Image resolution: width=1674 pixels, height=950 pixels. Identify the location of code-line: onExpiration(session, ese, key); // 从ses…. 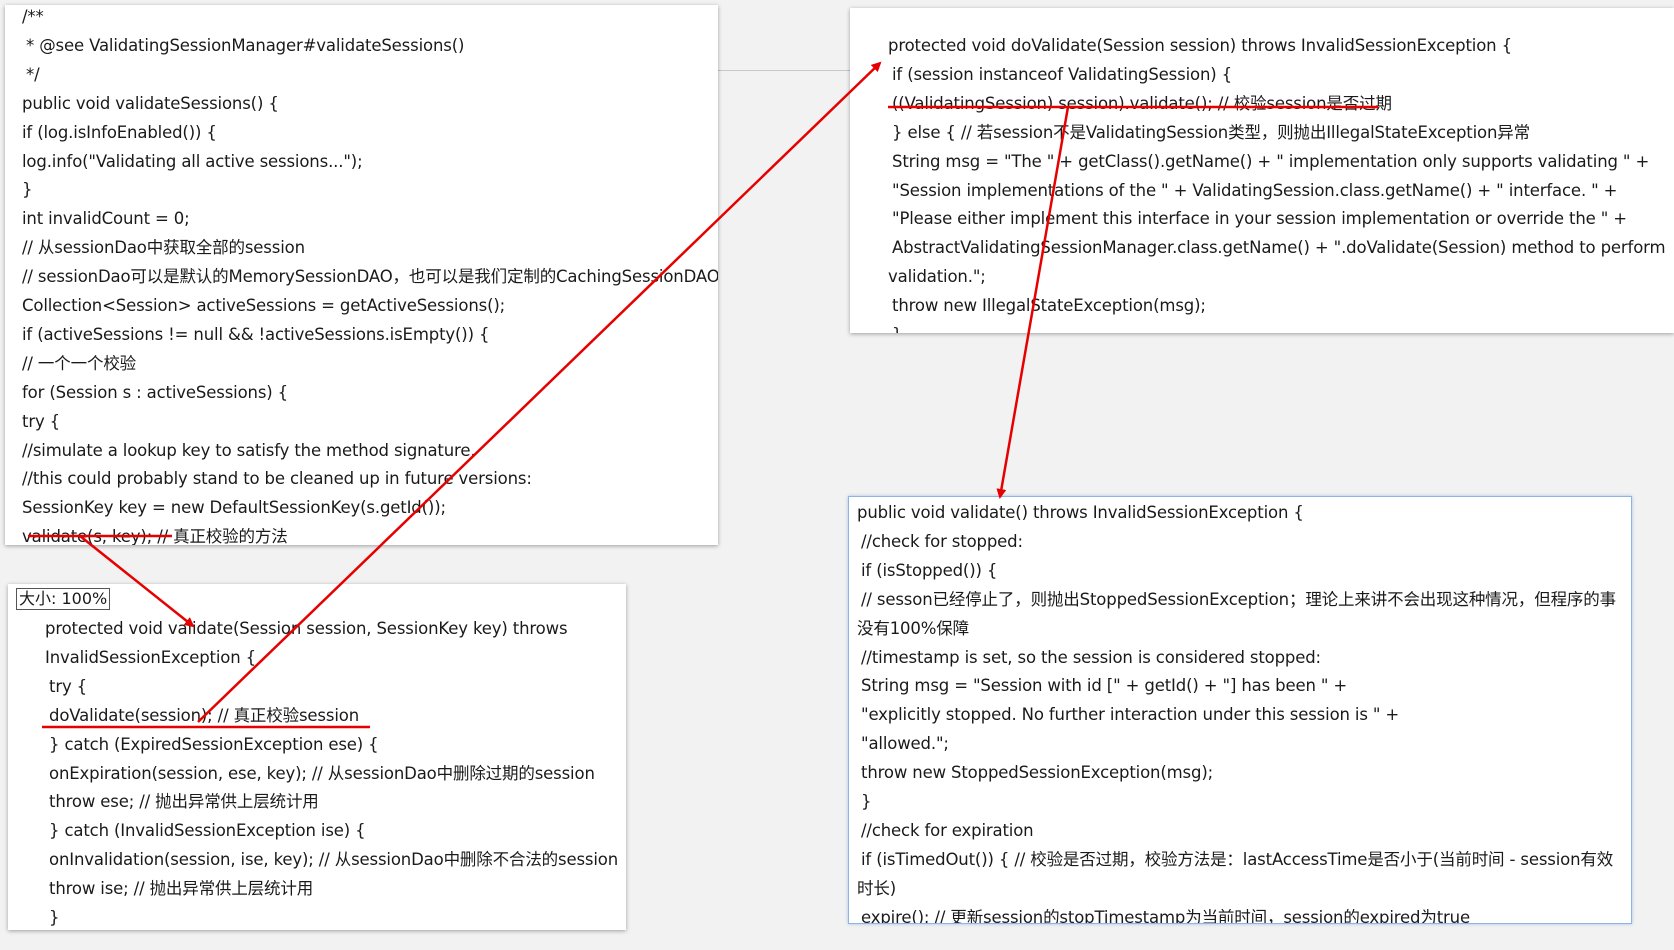
(322, 773).